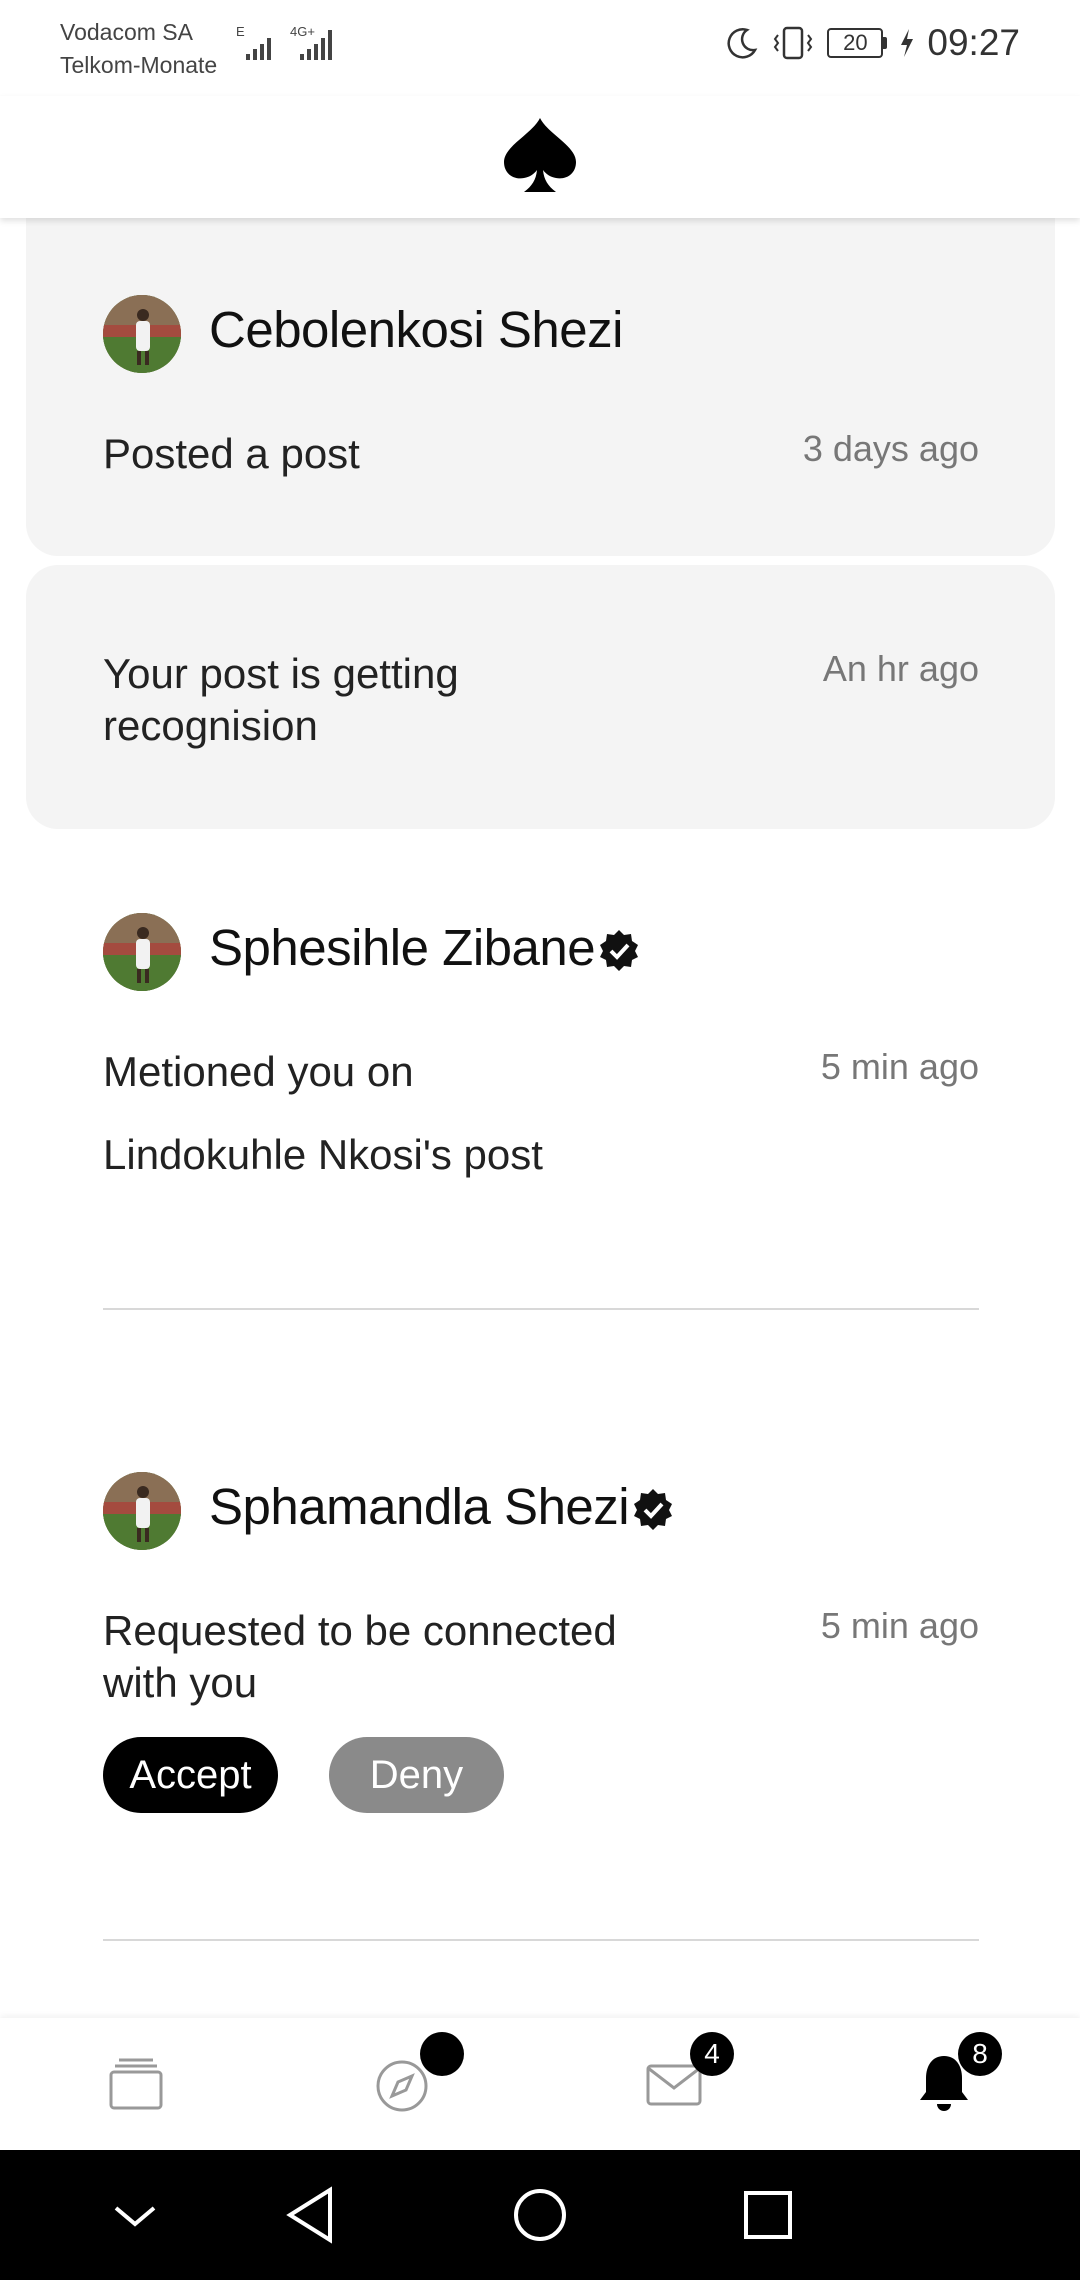  I want to click on vibrate-icon, so click(793, 43).